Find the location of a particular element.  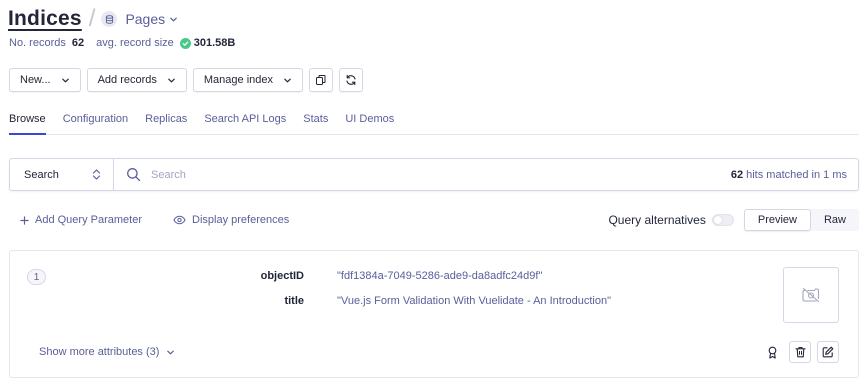

search-field: 62 hits matched in 1 ms is located at coordinates (486, 174).